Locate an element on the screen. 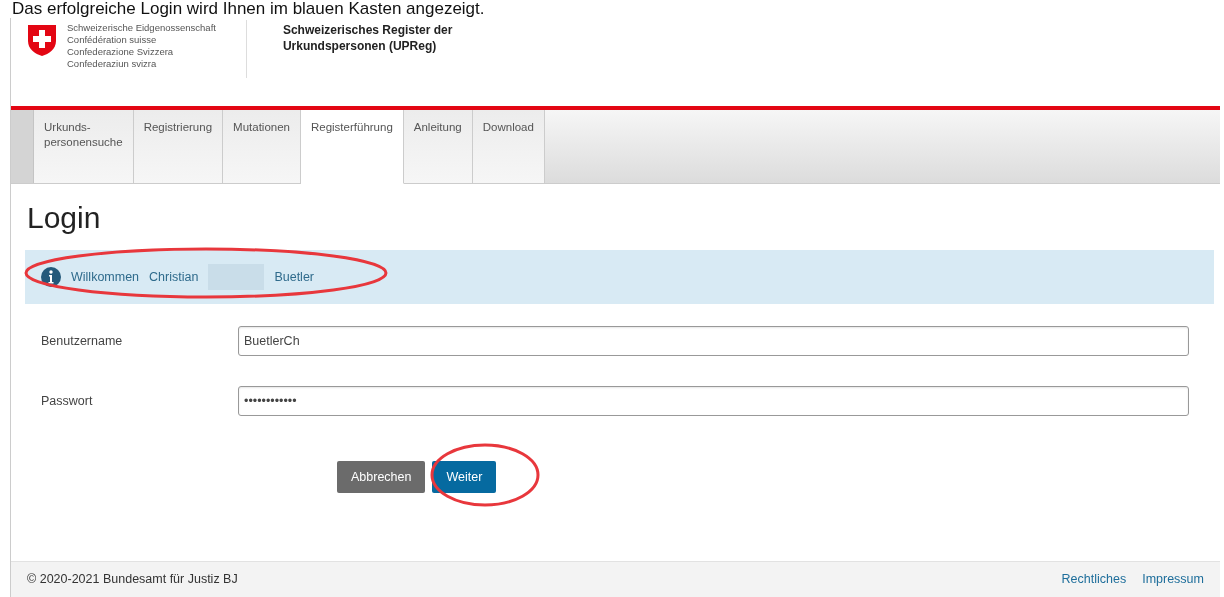  field-label: Benutzername is located at coordinates (82, 341).